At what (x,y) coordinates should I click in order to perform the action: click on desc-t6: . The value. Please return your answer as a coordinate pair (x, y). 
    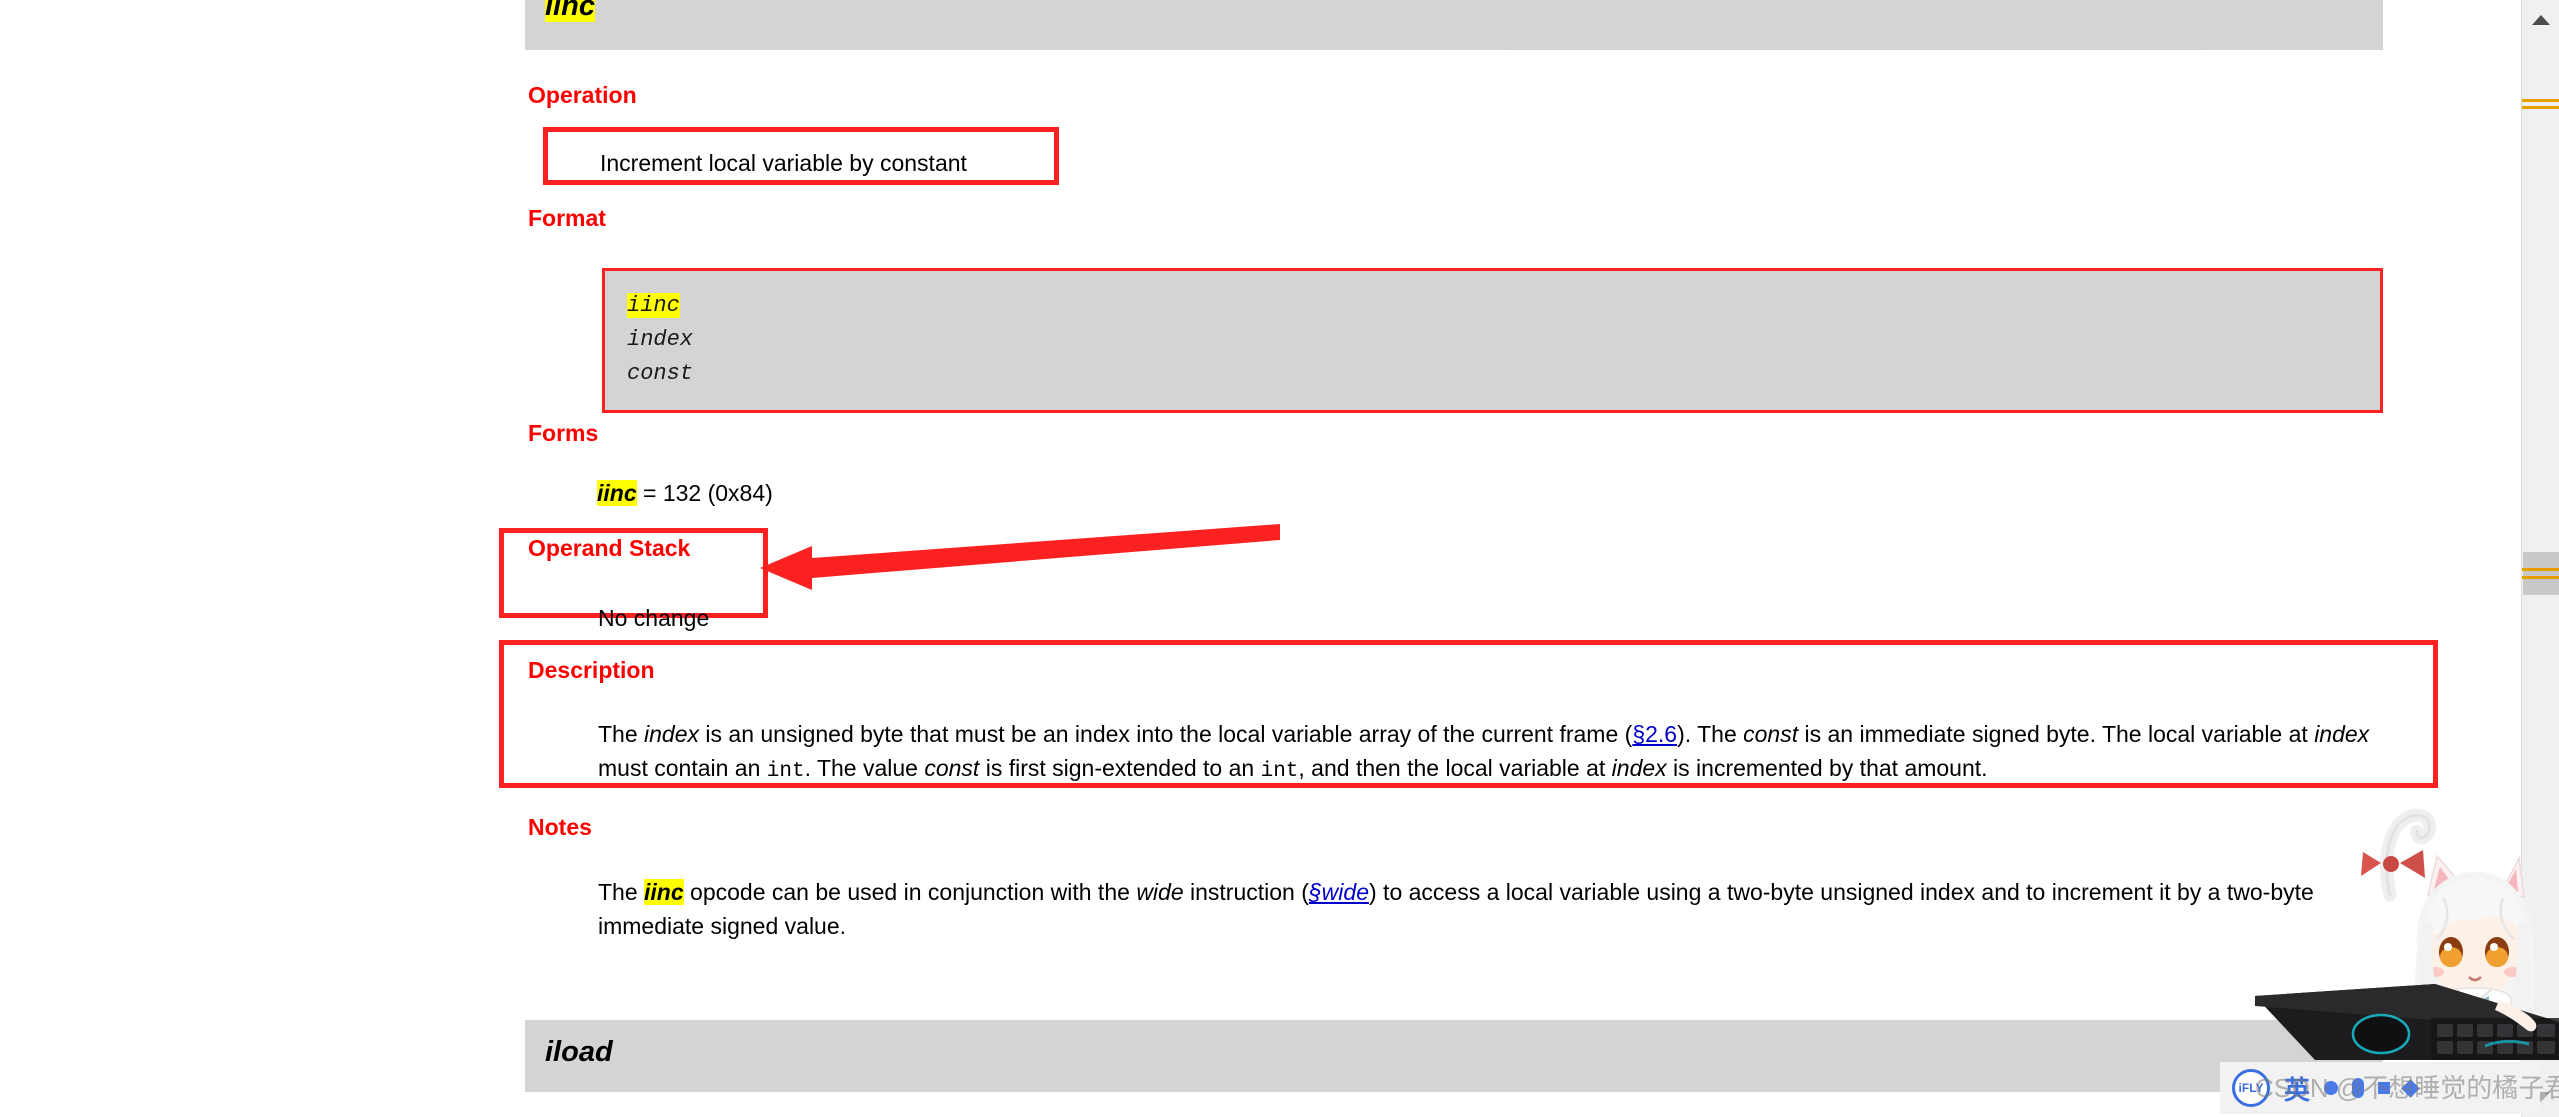
    Looking at the image, I should click on (864, 768).